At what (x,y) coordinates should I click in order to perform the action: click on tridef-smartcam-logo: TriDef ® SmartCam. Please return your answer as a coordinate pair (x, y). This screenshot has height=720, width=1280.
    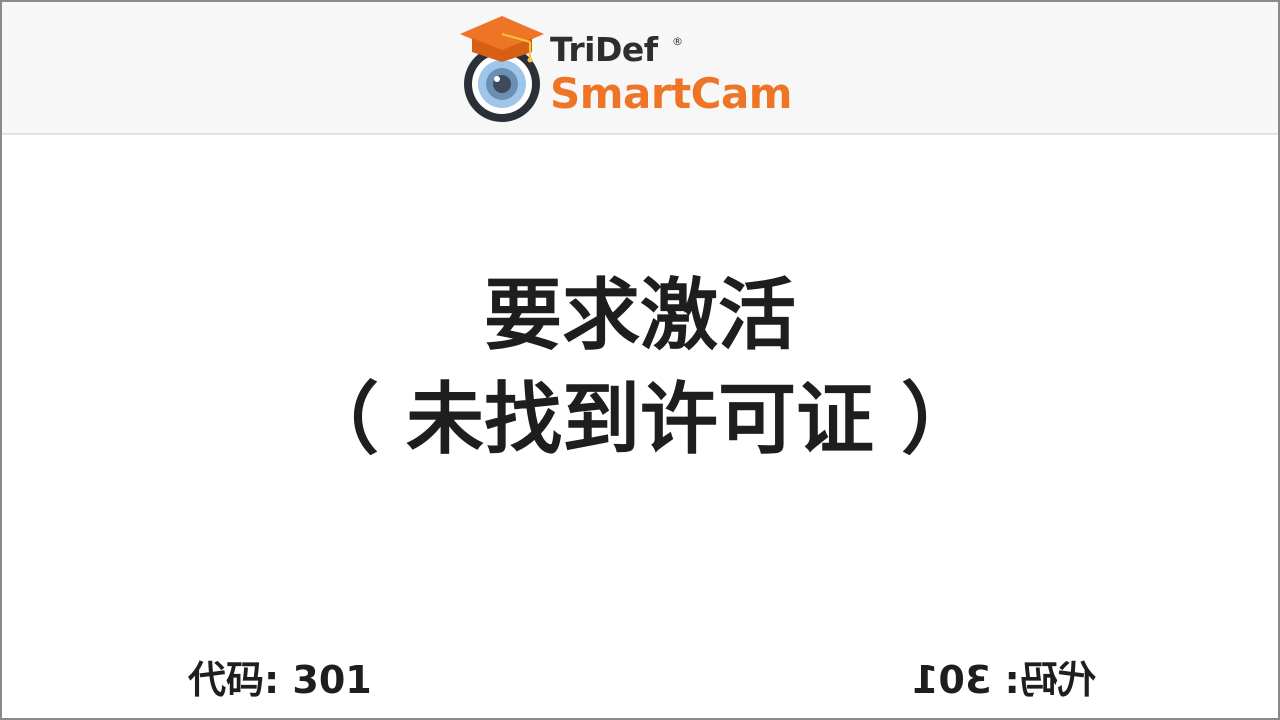
    Looking at the image, I should click on (643, 69).